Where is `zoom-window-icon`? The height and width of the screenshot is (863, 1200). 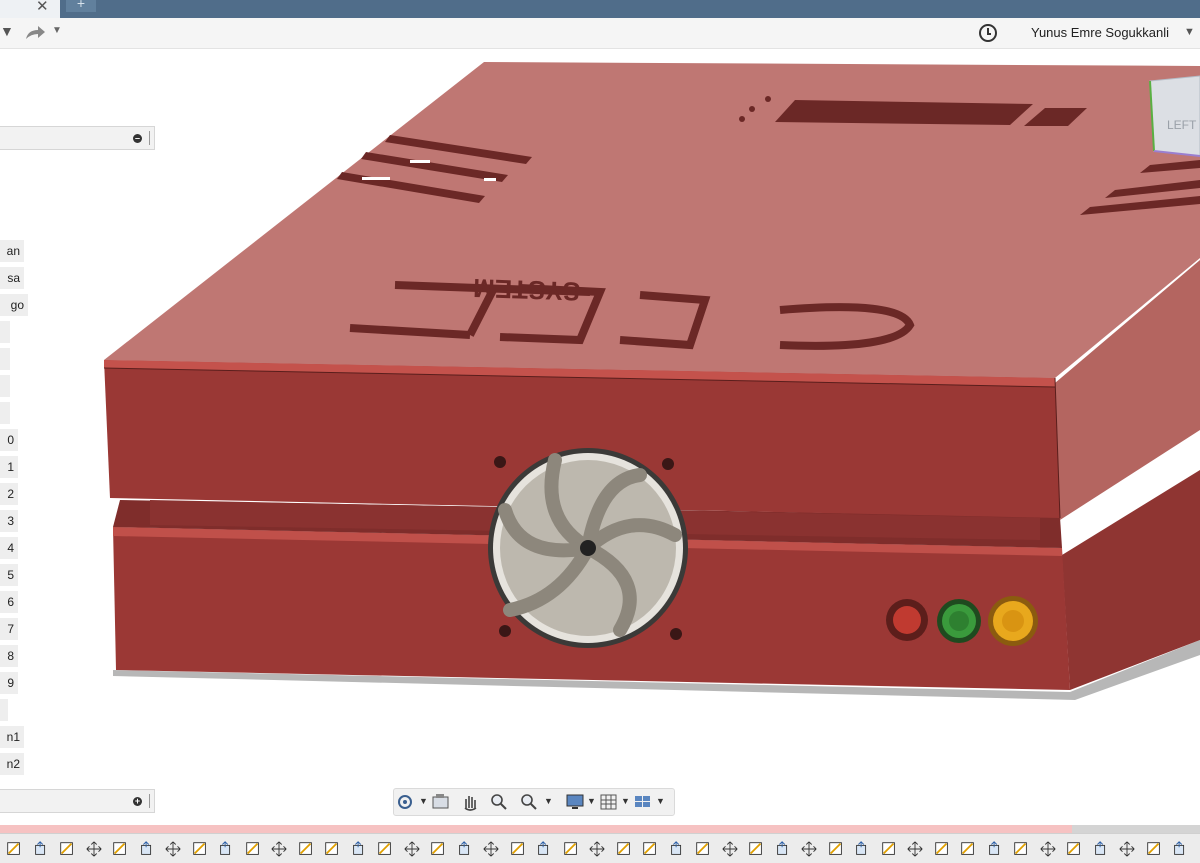 zoom-window-icon is located at coordinates (499, 802).